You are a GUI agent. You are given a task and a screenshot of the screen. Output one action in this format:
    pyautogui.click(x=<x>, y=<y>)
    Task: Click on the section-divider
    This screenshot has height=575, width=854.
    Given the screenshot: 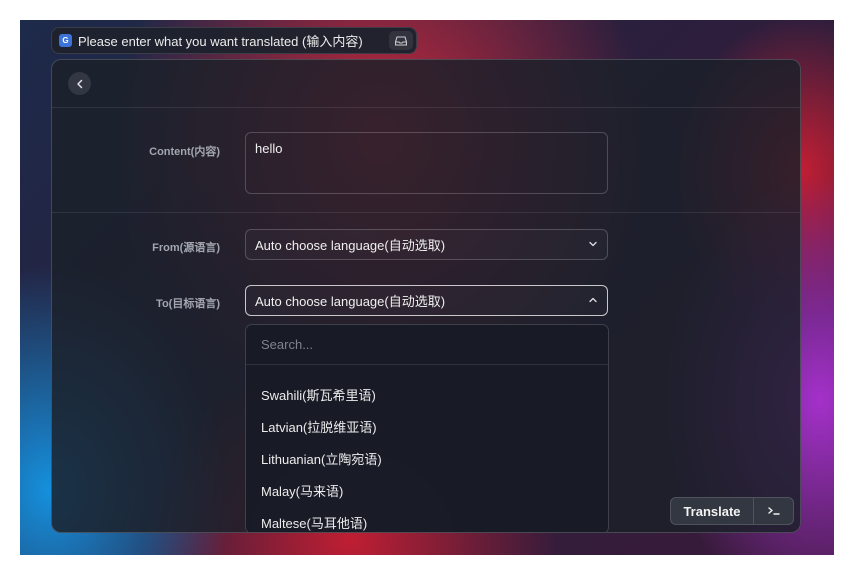 What is the action you would take?
    pyautogui.click(x=426, y=212)
    